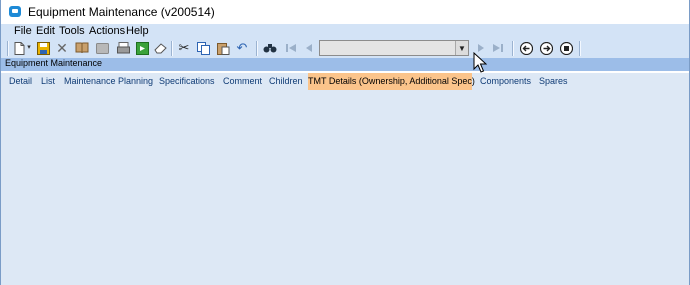 Image resolution: width=690 pixels, height=285 pixels. What do you see at coordinates (203, 48) in the screenshot?
I see `copy-icon` at bounding box center [203, 48].